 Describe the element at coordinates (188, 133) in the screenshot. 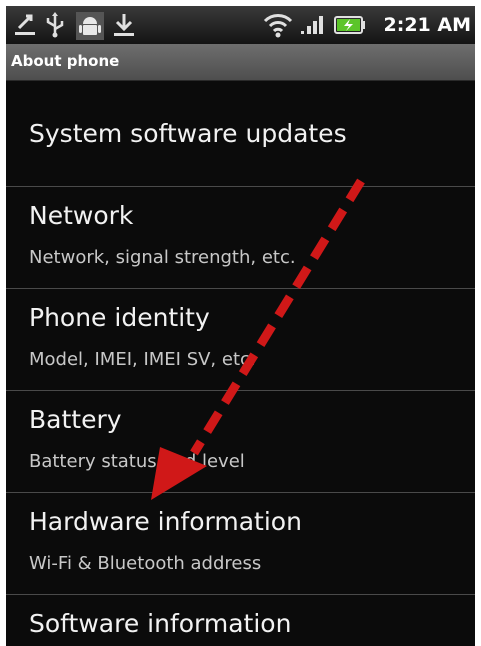

I see `item-title: System software updates` at that location.